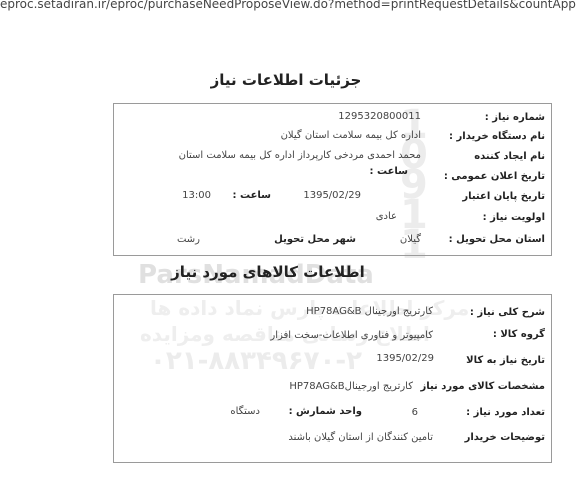 The image size is (576, 502). Describe the element at coordinates (509, 156) in the screenshot. I see `creator-label: نام ایجاد کننده` at that location.